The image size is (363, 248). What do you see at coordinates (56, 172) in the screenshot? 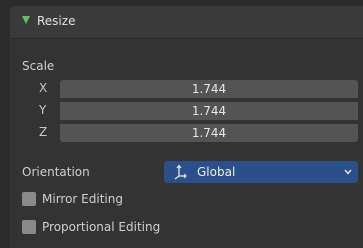
I see `orientation-label: Orientation` at bounding box center [56, 172].